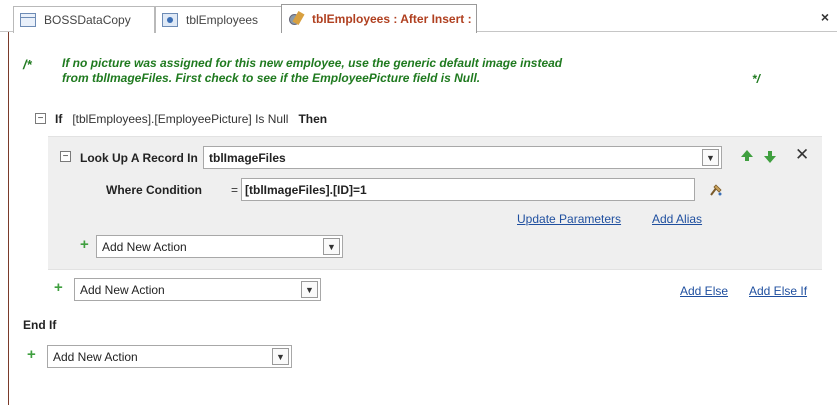 The width and height of the screenshot is (837, 405). I want to click on left-border-rule, so click(8, 218).